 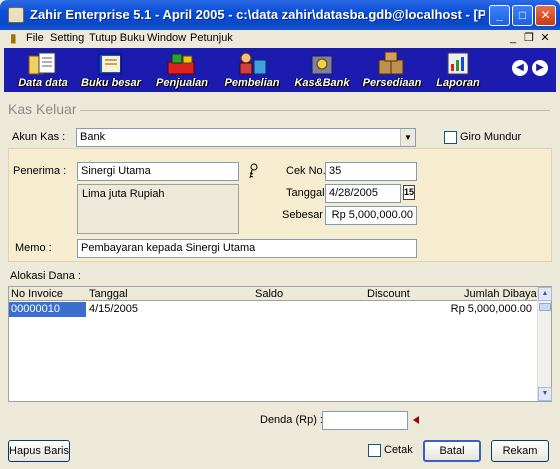 I want to click on scroll-up-icon: ▲, so click(x=545, y=294).